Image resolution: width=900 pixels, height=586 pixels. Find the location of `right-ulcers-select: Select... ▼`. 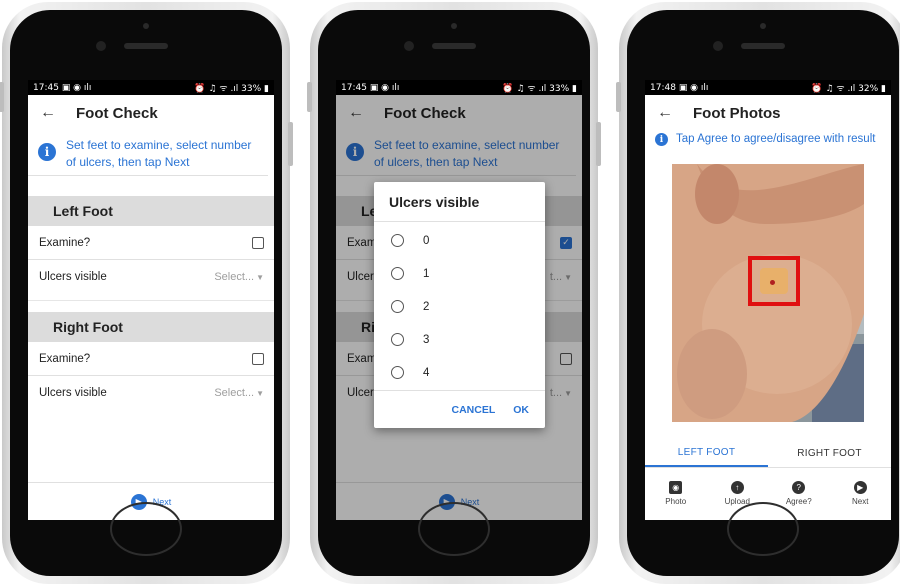

right-ulcers-select: Select... ▼ is located at coordinates (239, 393).